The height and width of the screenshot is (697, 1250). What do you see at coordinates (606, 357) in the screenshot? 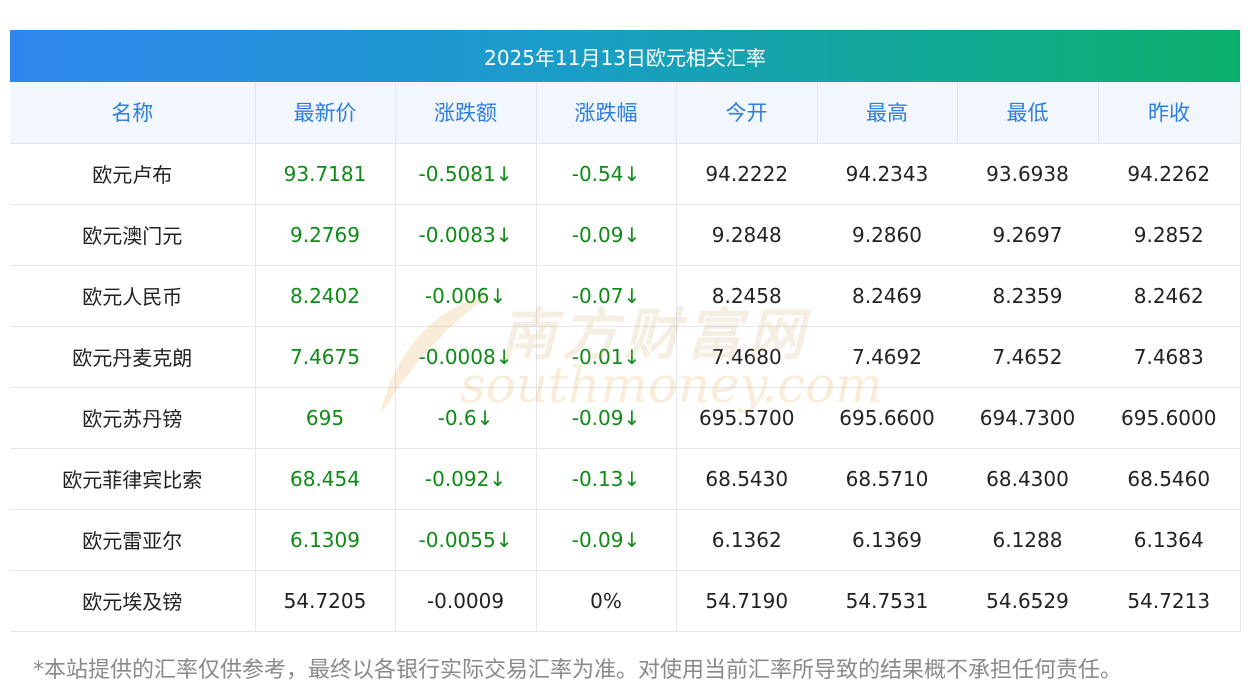
I see `cell-change-pct: -0.01↓` at bounding box center [606, 357].